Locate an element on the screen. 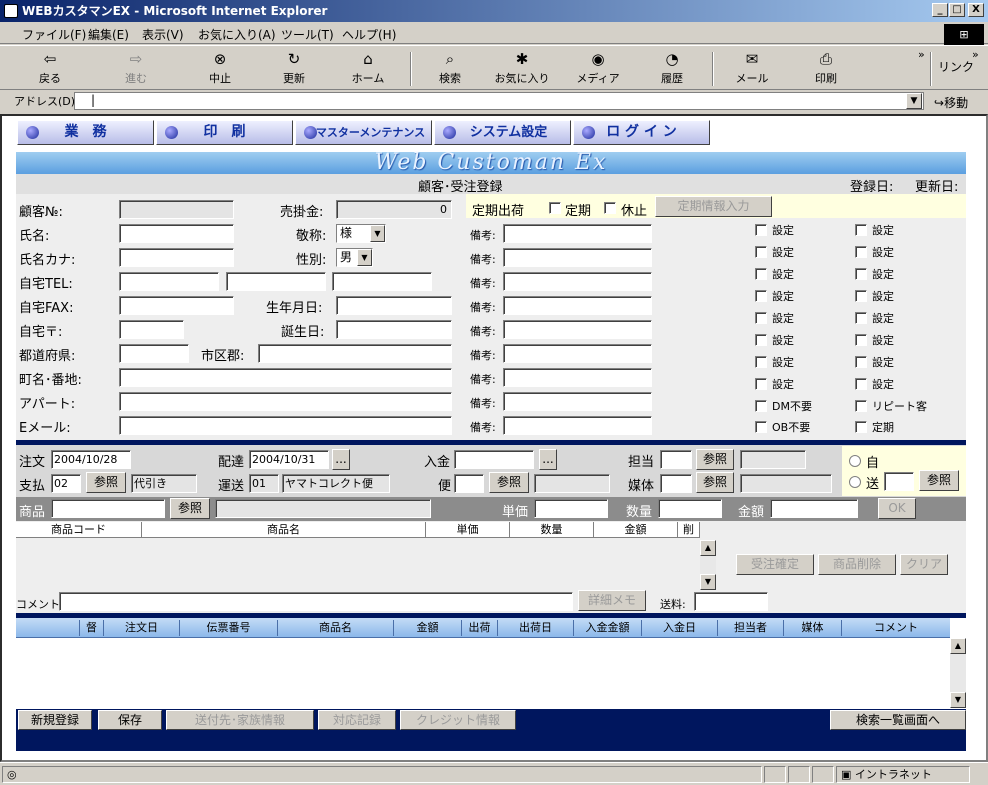  family-info-button: 送付先･家族情報 is located at coordinates (240, 720).